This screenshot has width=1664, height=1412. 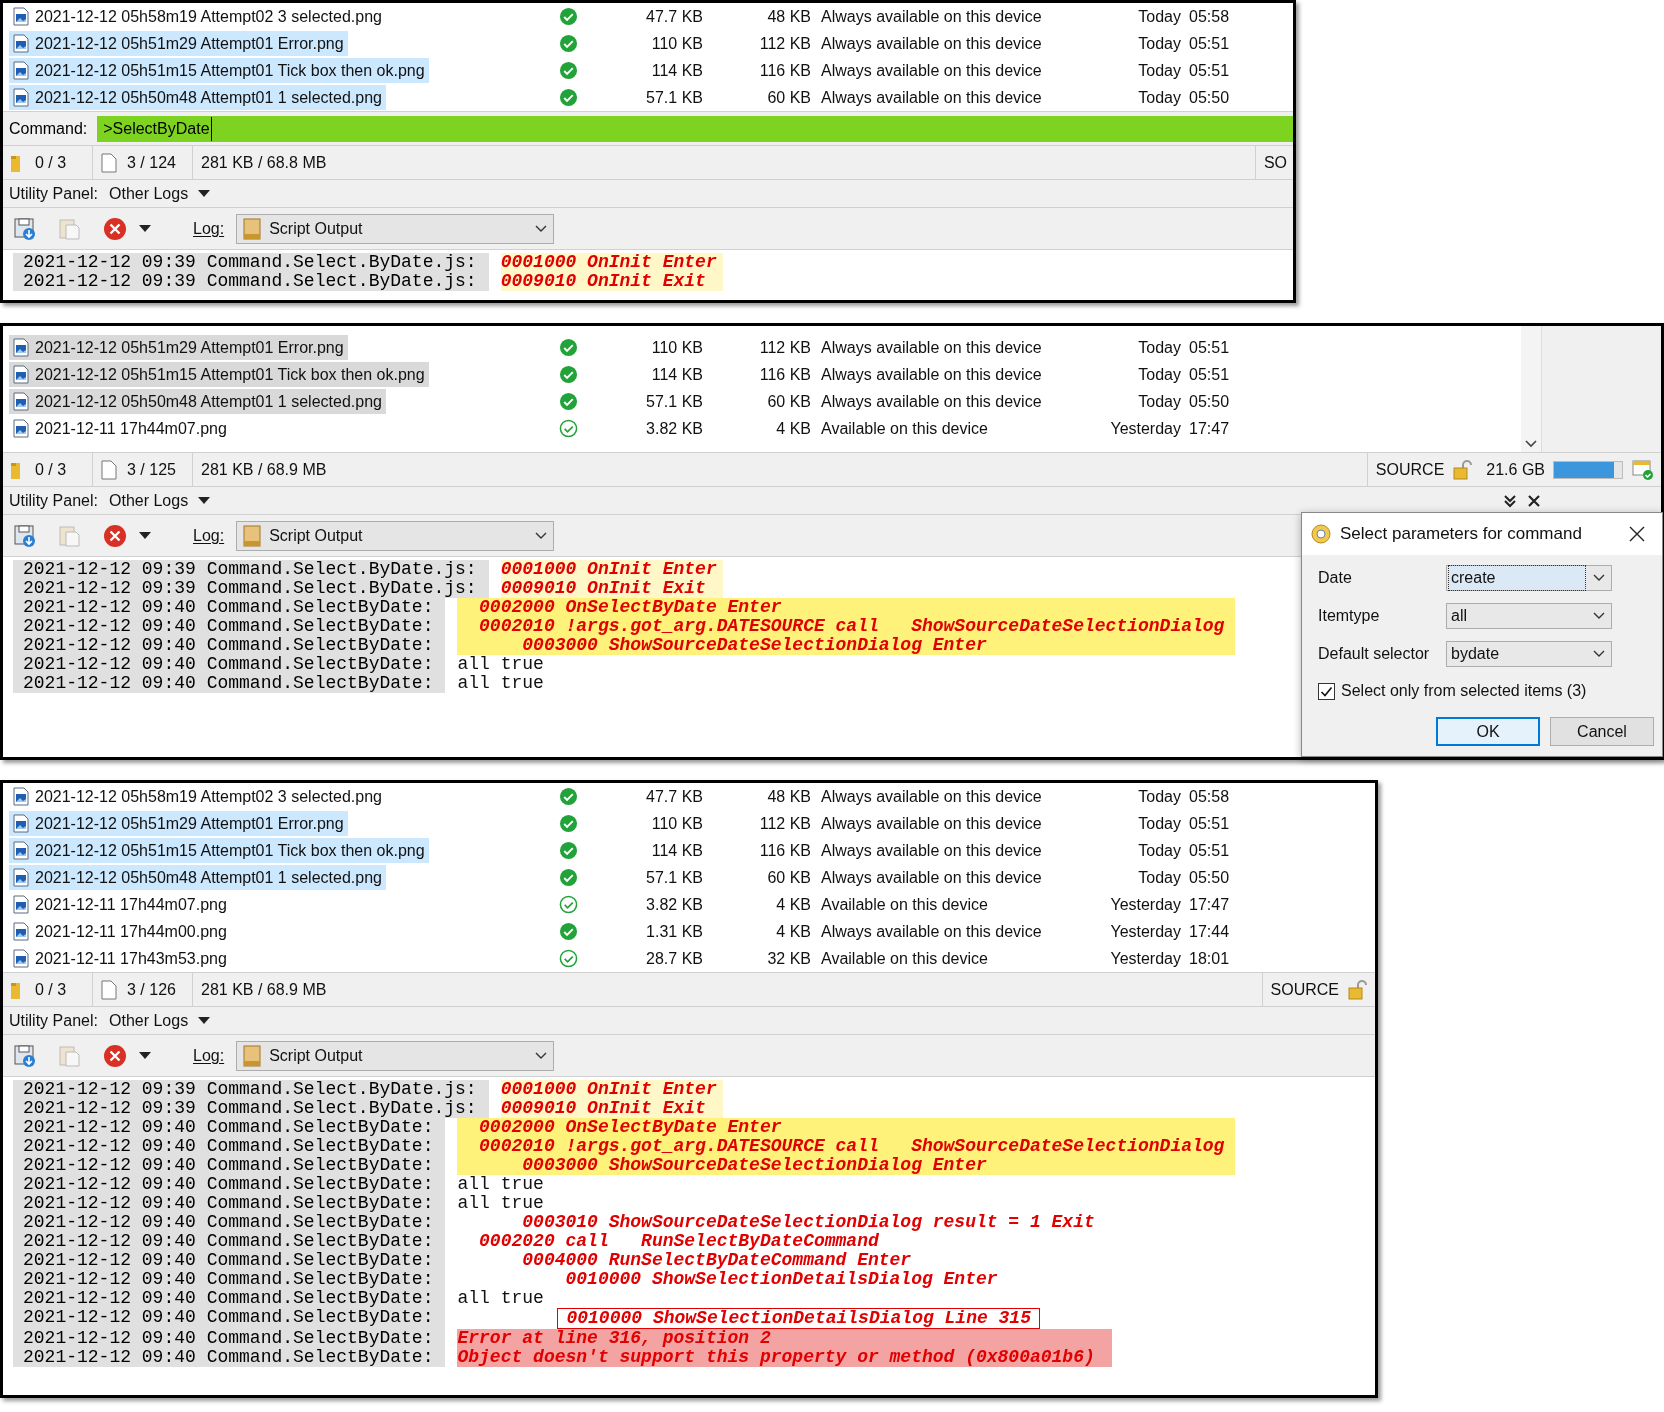 What do you see at coordinates (1304, 989) in the screenshot?
I see `source-label: SOURCE` at bounding box center [1304, 989].